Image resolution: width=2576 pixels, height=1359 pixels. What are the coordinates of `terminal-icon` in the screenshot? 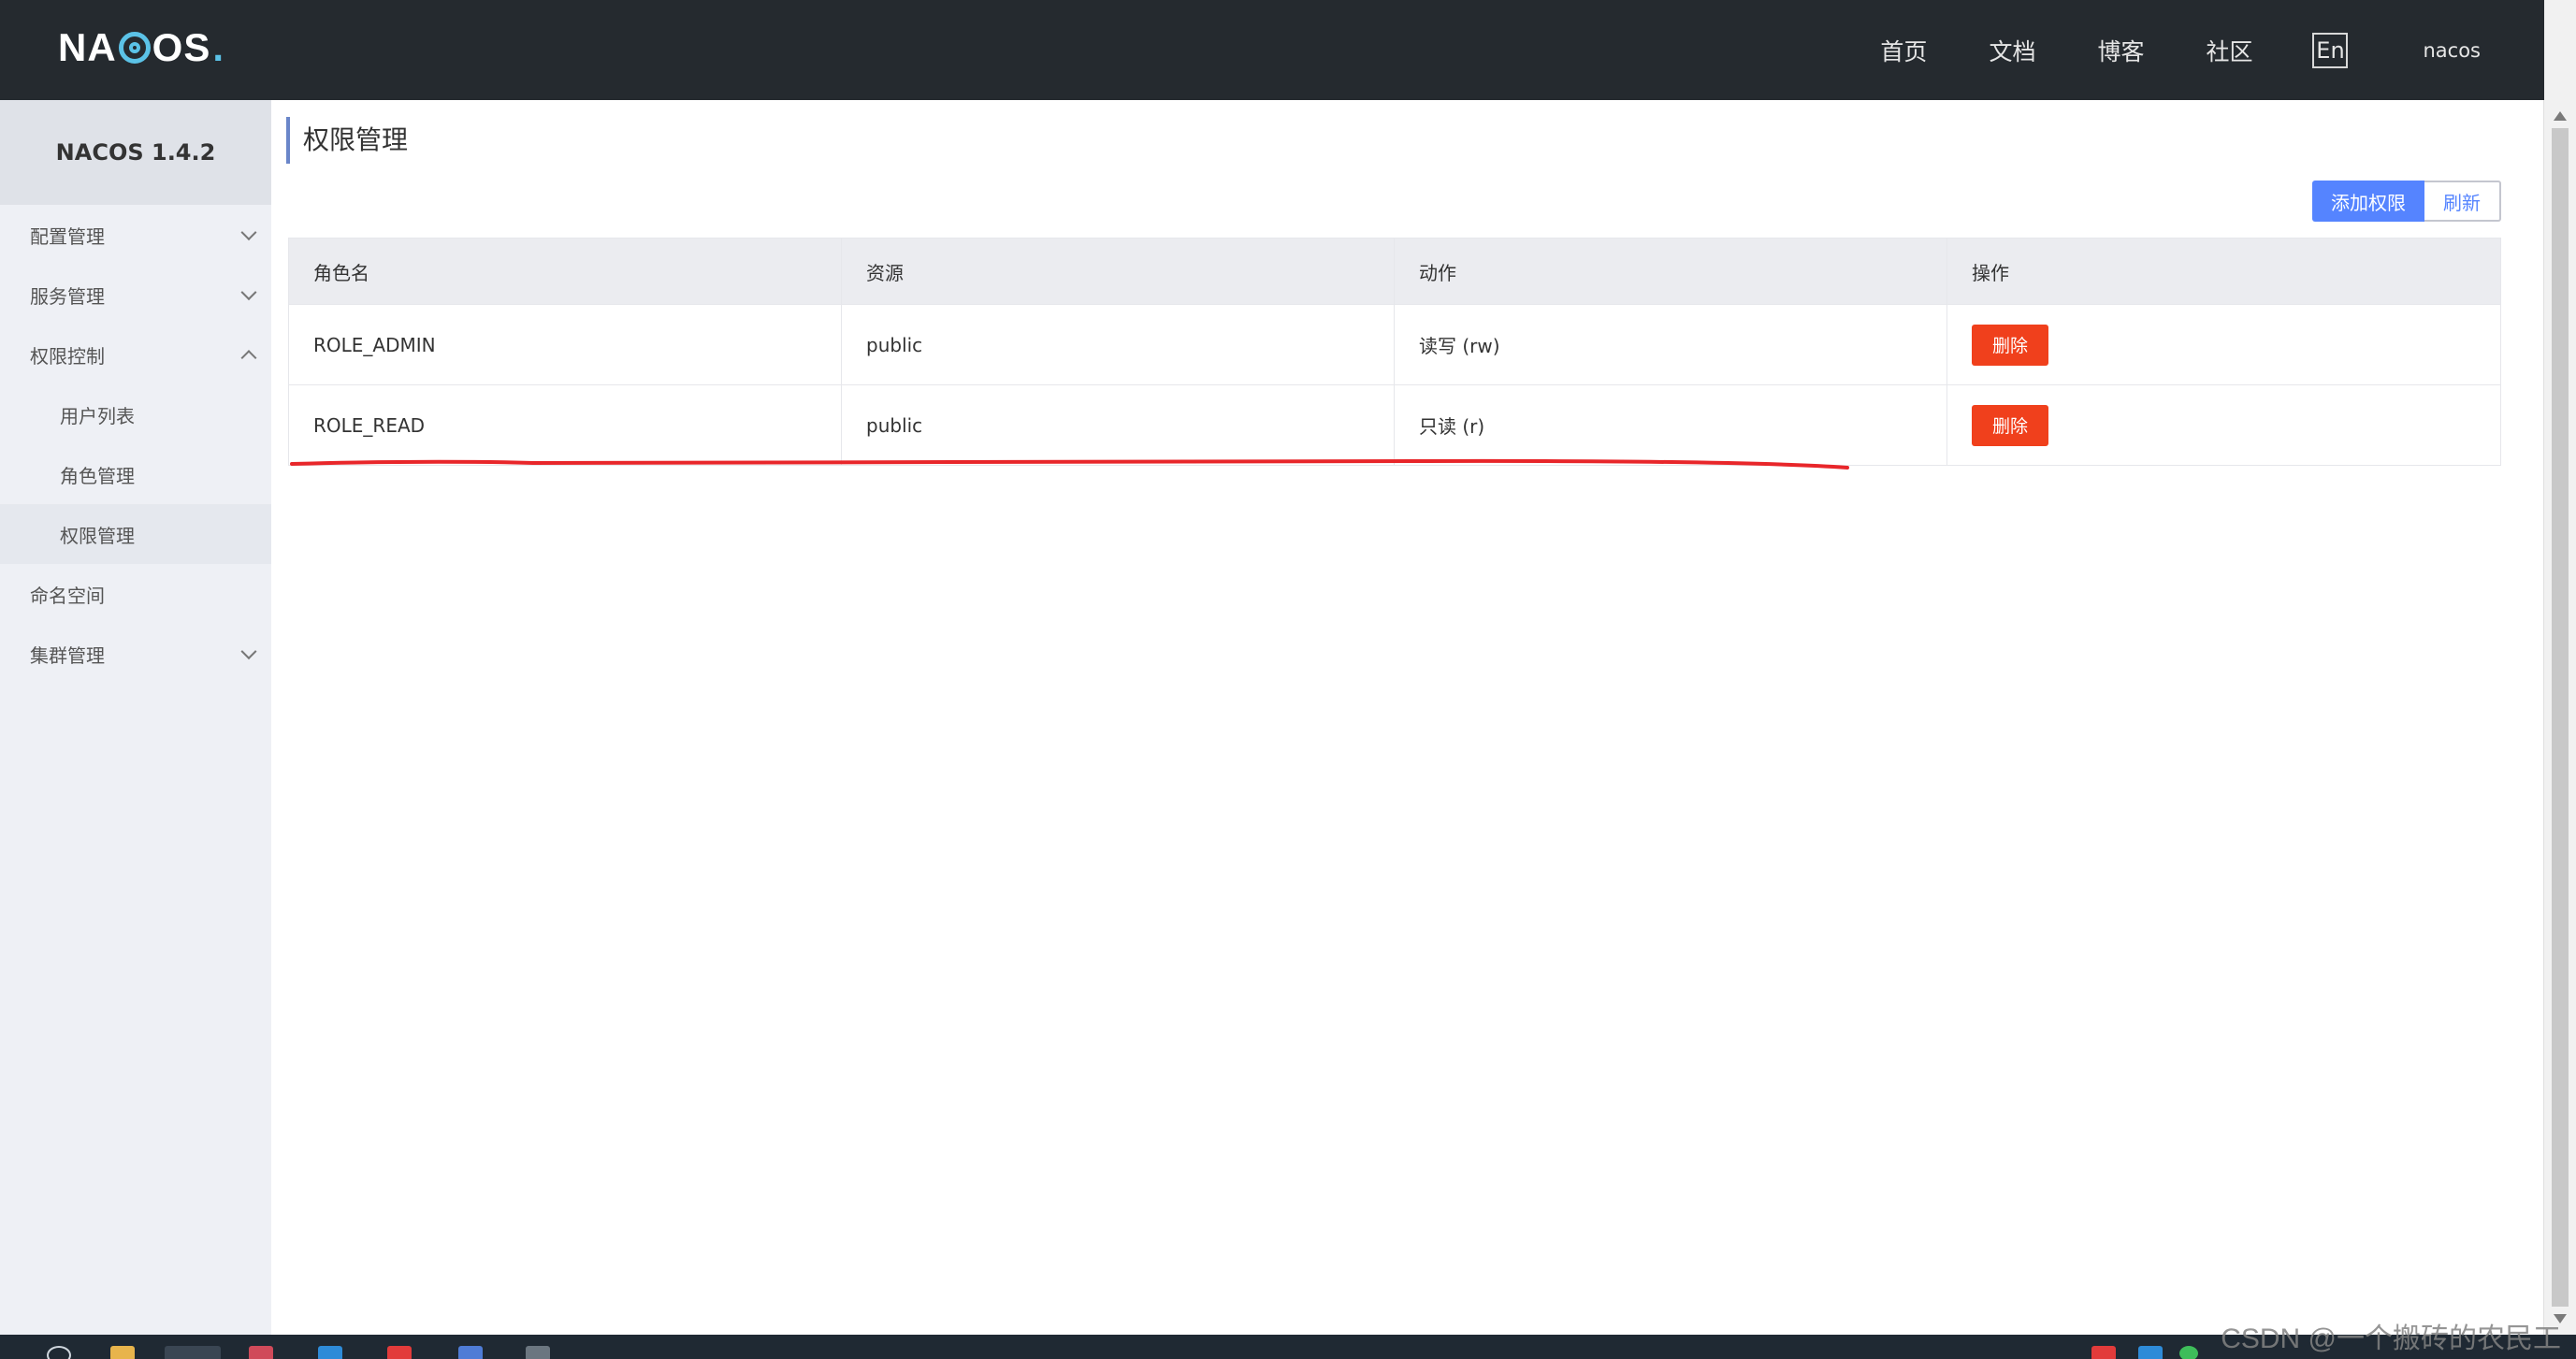 It's located at (538, 1352).